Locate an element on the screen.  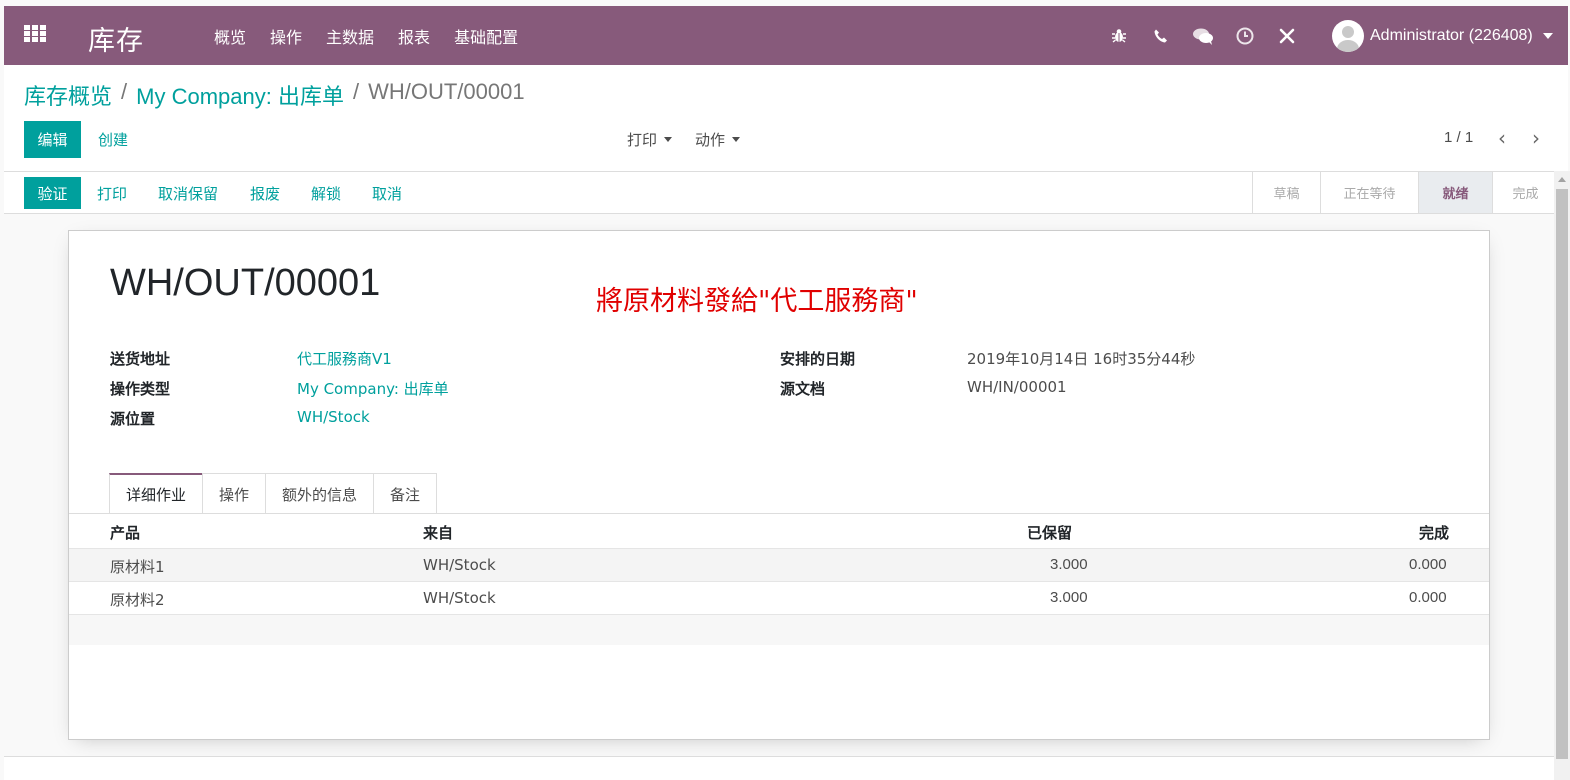
stage-ready: 就绪 is located at coordinates (1455, 192).